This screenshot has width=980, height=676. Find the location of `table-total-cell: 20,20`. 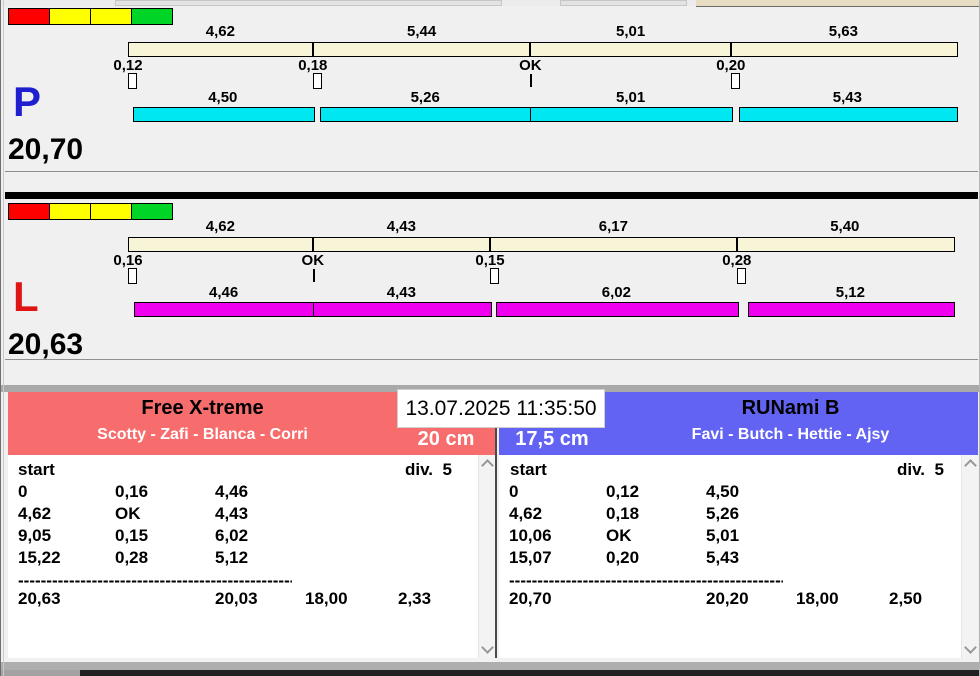

table-total-cell: 20,20 is located at coordinates (727, 598).